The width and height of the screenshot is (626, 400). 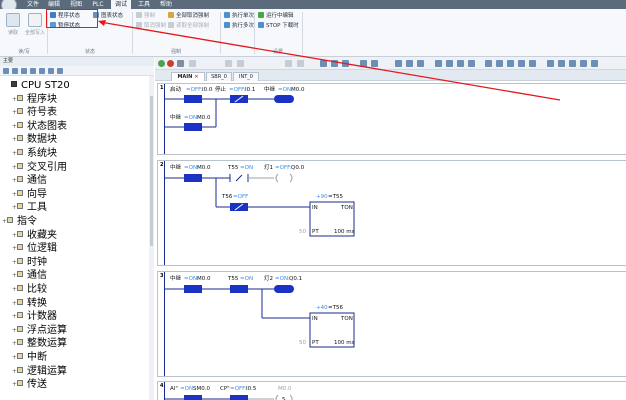 What do you see at coordinates (284, 99) in the screenshot?
I see `coil-relay` at bounding box center [284, 99].